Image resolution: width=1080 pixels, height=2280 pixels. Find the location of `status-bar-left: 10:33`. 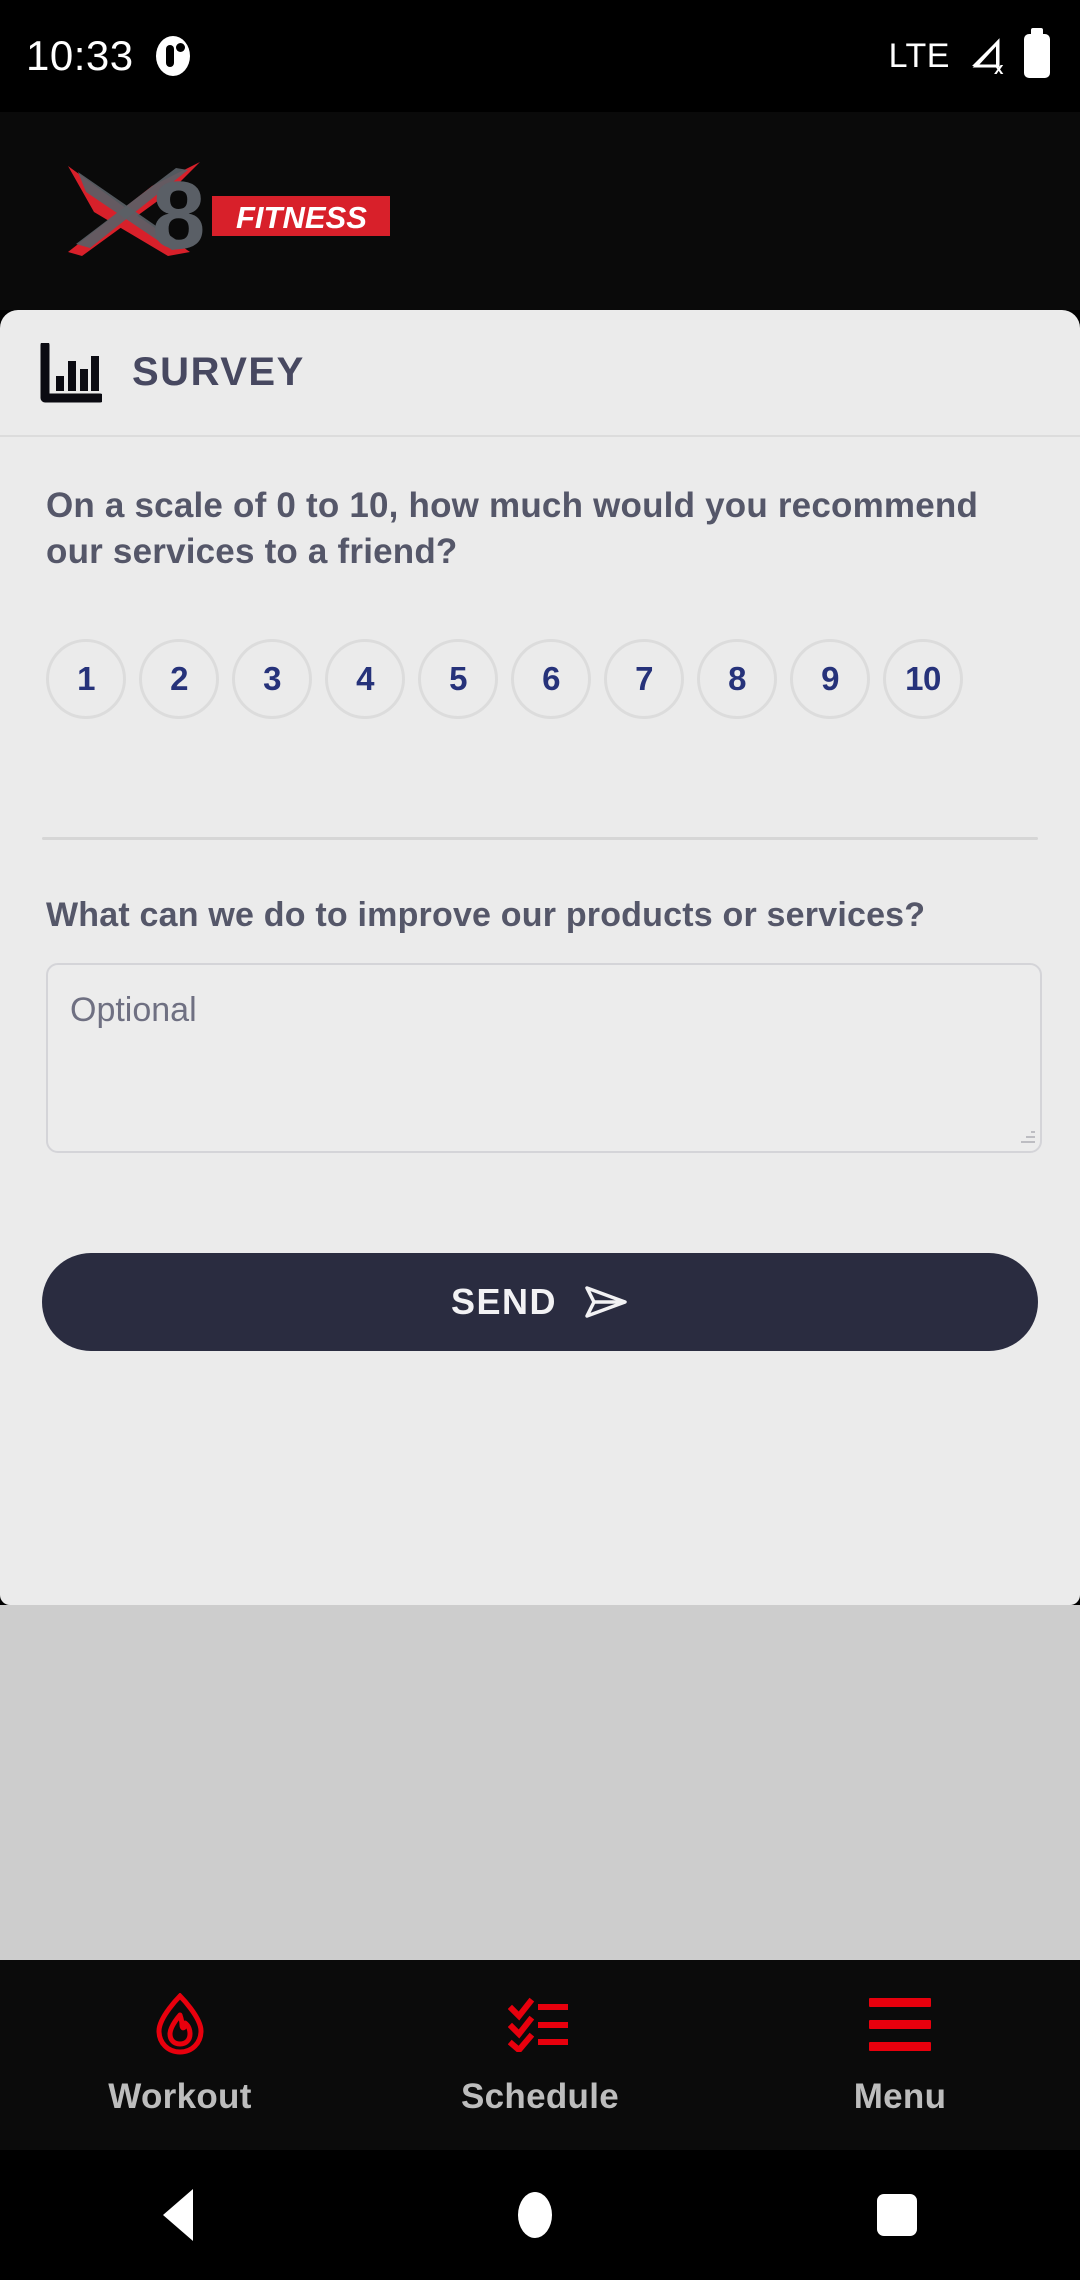

status-bar-left: 10:33 is located at coordinates (108, 56).